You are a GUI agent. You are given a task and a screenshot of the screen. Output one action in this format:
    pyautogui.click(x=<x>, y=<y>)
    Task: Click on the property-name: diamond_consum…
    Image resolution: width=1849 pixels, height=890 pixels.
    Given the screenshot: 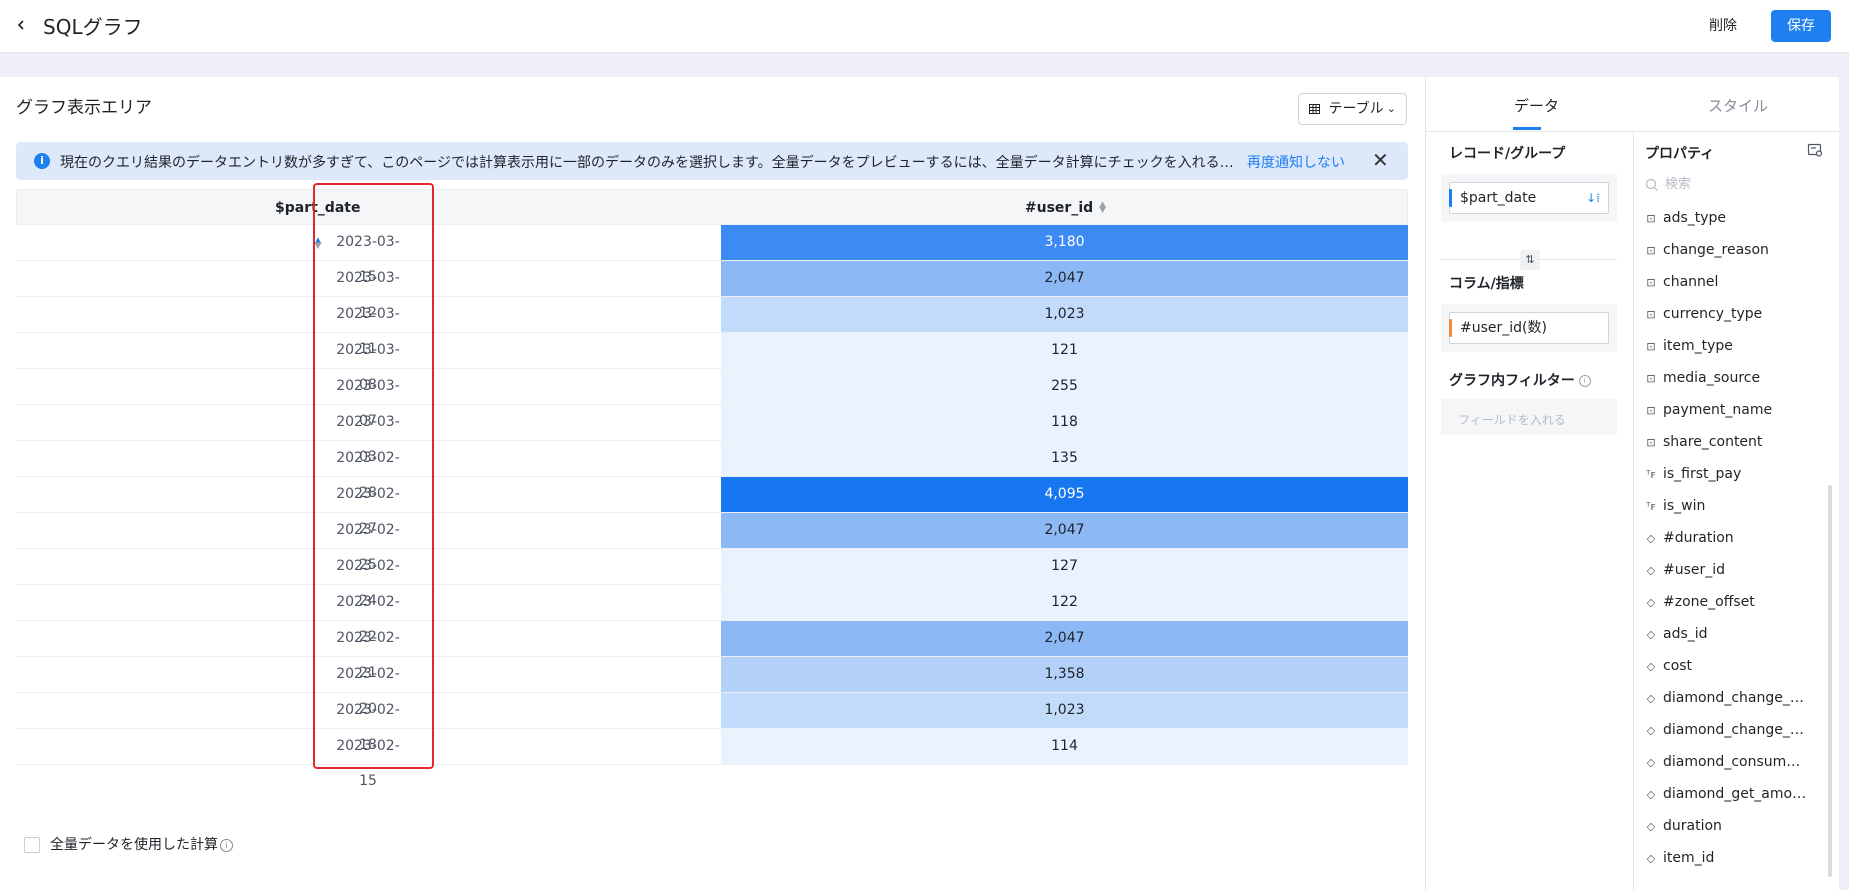 What is the action you would take?
    pyautogui.click(x=1732, y=762)
    